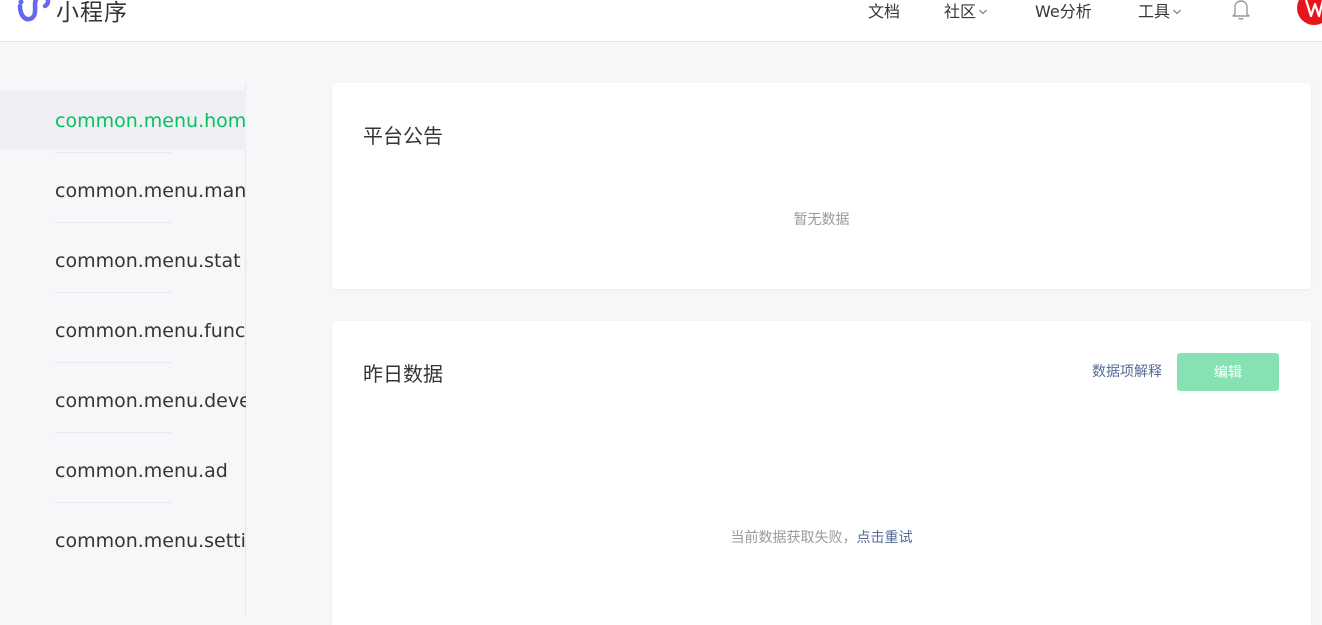  I want to click on top-header: 小程序 文档 社区 We分析 工具, so click(661, 21).